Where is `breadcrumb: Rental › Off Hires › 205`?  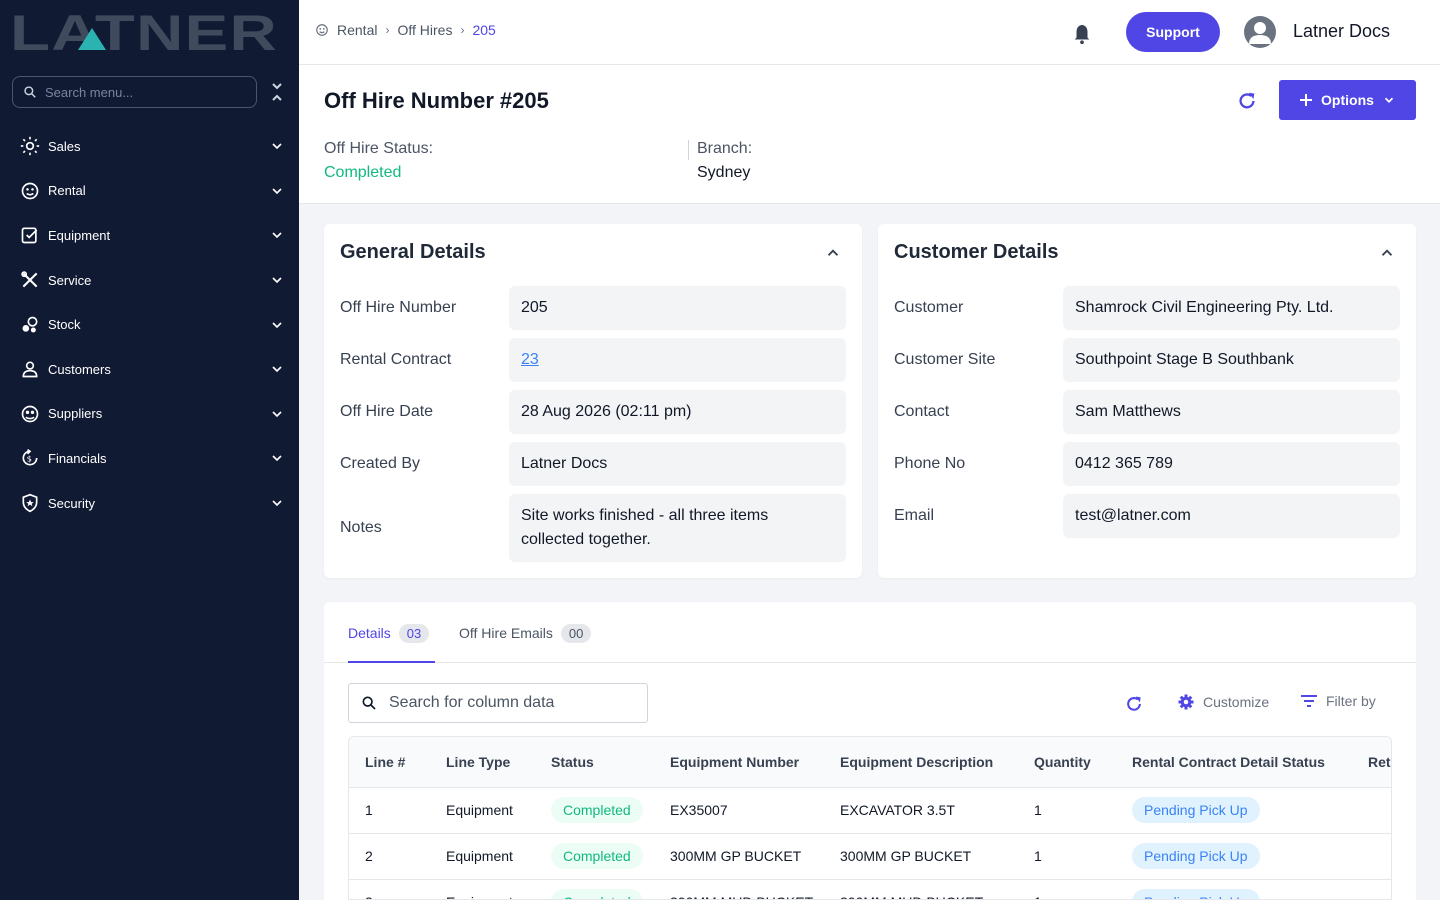 breadcrumb: Rental › Off Hires › 205 is located at coordinates (405, 30).